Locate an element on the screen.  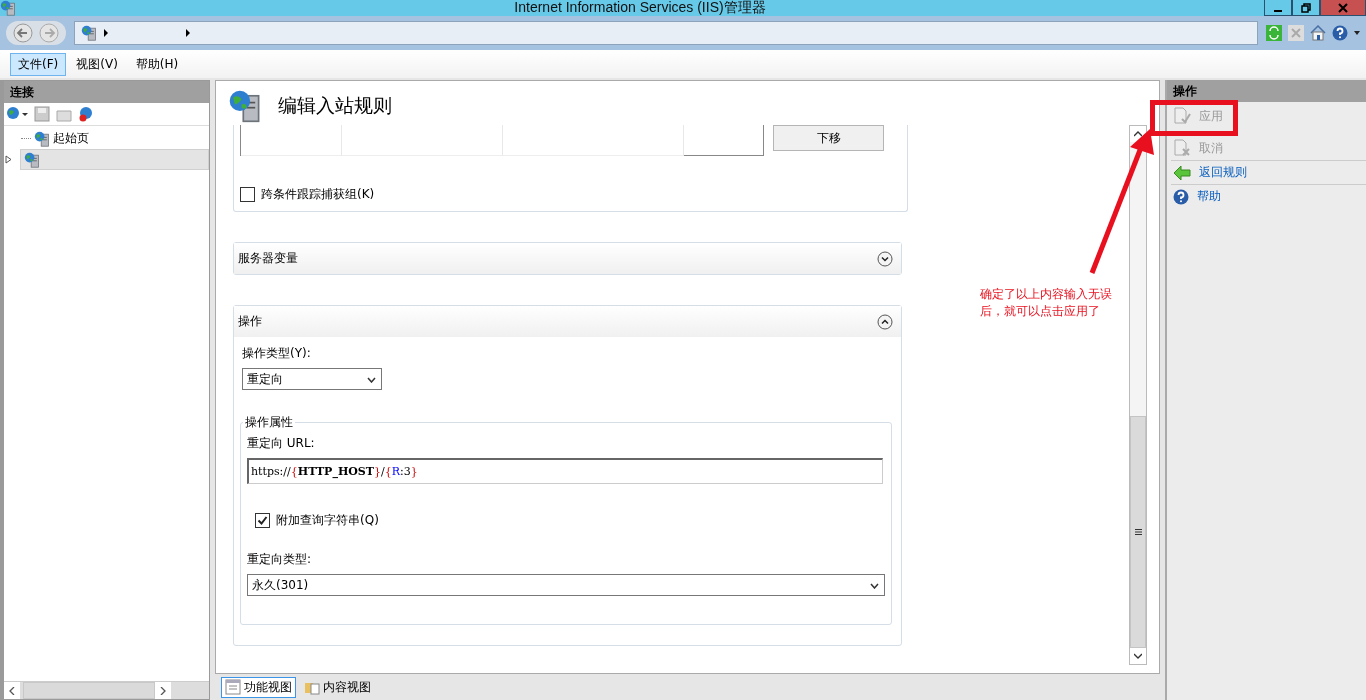
group-title: 操作属性 is located at coordinates (269, 422).